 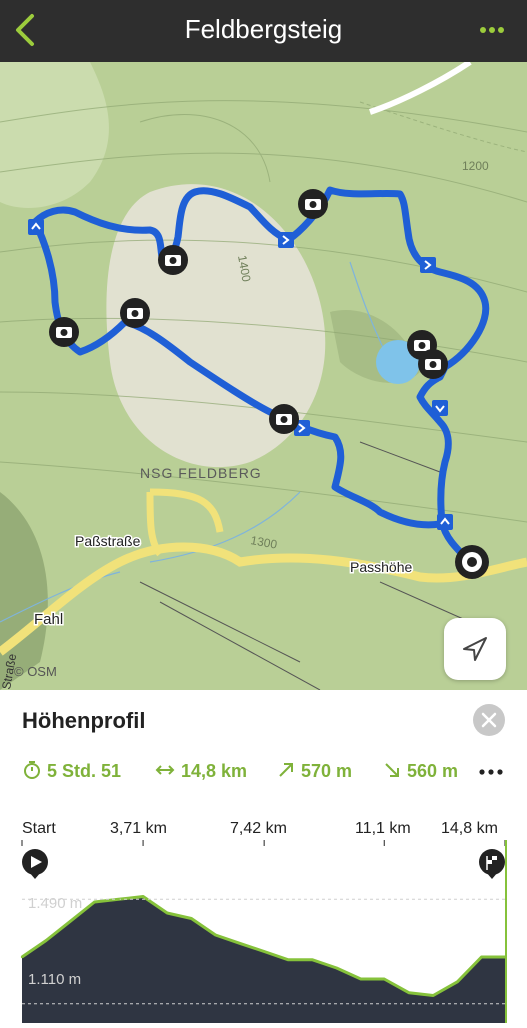 What do you see at coordinates (492, 864) in the screenshot?
I see `finish-flag-icon` at bounding box center [492, 864].